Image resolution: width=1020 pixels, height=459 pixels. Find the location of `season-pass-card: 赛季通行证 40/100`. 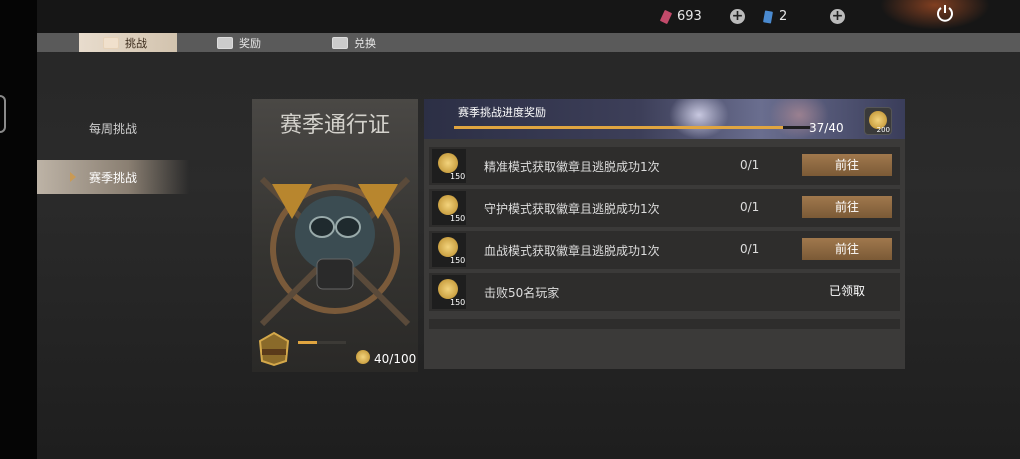

season-pass-card: 赛季通行证 40/100 is located at coordinates (335, 235).